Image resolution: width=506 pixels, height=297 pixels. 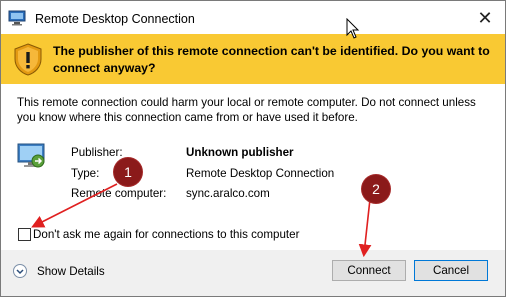 I want to click on annotation-badge-2: 2, so click(x=376, y=189).